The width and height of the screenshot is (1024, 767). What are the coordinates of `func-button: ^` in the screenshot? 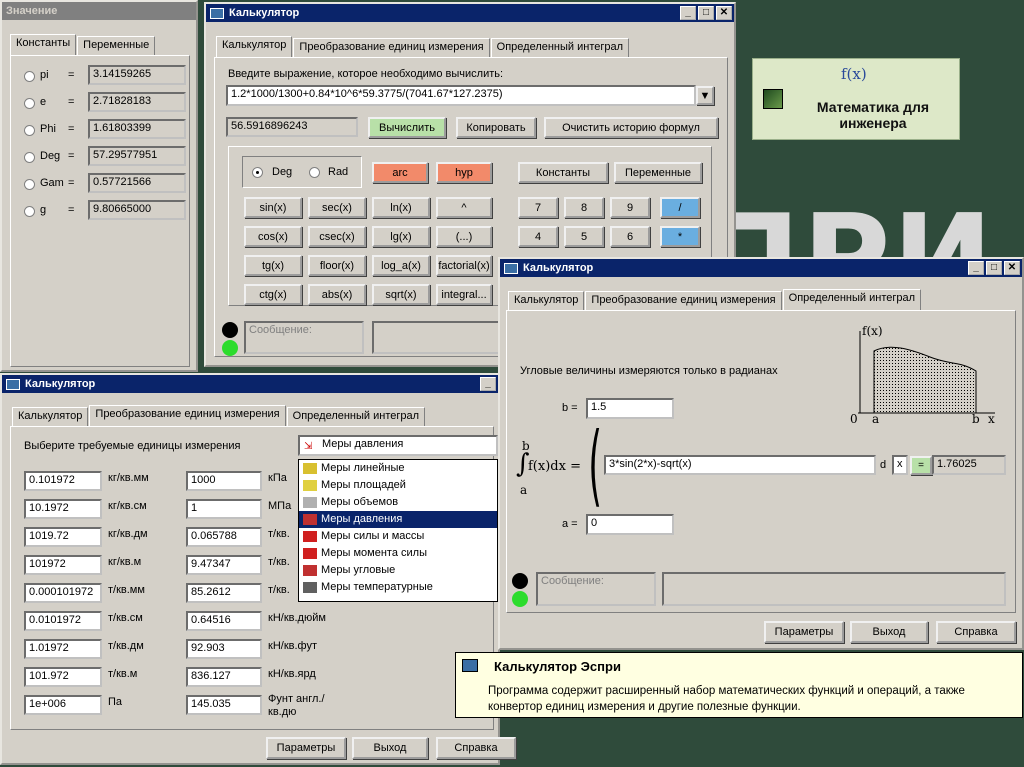 It's located at (464, 207).